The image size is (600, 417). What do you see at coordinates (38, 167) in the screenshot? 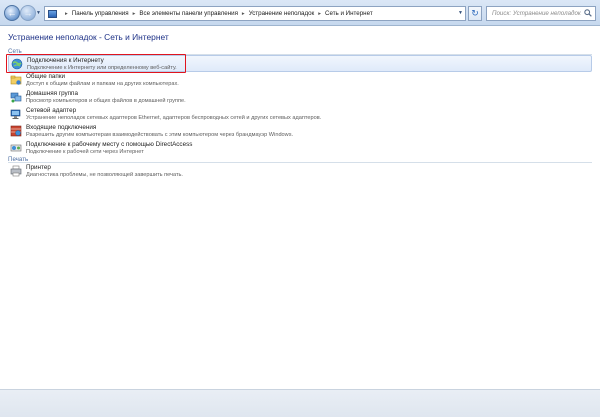
I see `item-title: Принтер` at bounding box center [38, 167].